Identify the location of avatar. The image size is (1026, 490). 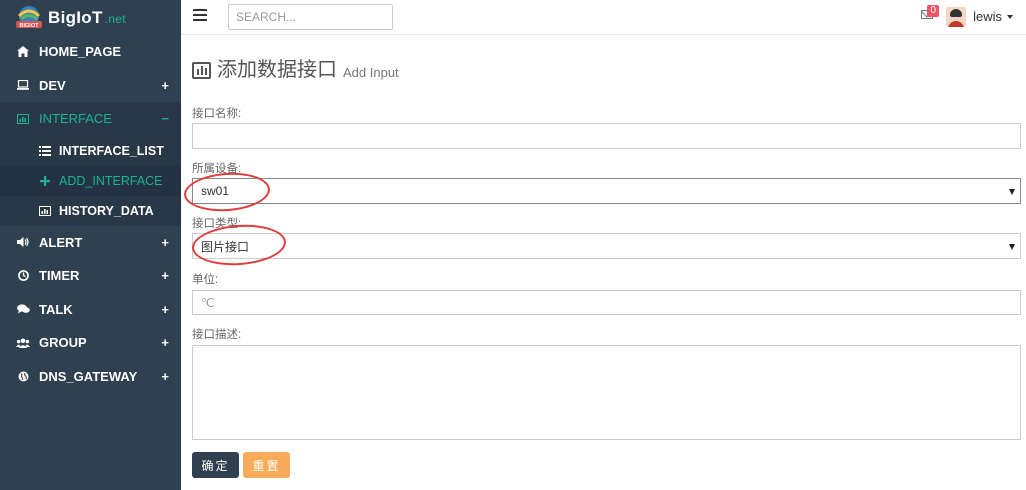
(956, 17).